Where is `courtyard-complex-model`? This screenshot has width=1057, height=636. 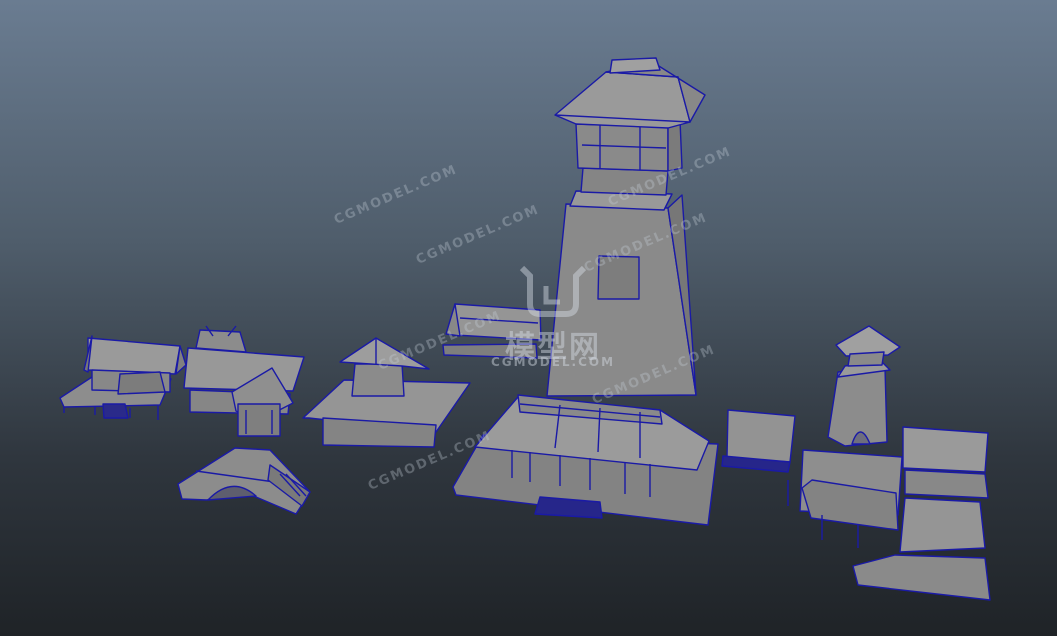 courtyard-complex-model is located at coordinates (889, 513).